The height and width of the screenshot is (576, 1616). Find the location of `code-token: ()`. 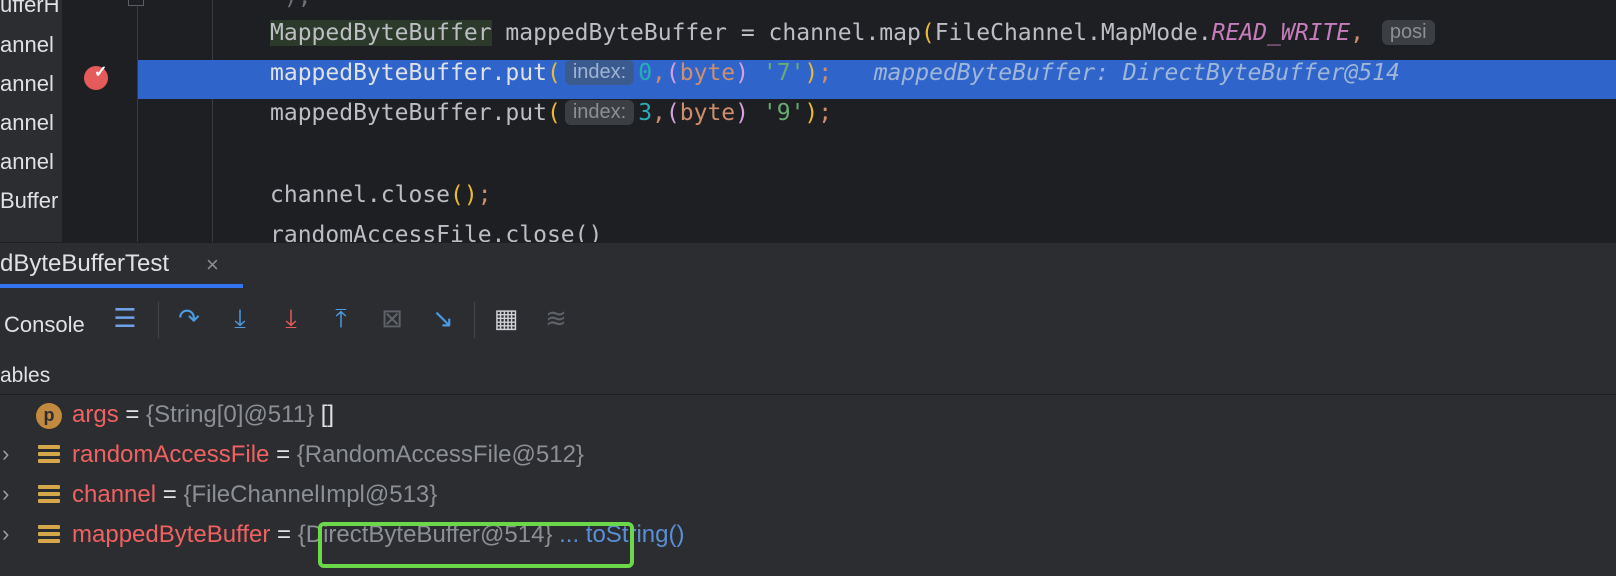

code-token: () is located at coordinates (464, 195).